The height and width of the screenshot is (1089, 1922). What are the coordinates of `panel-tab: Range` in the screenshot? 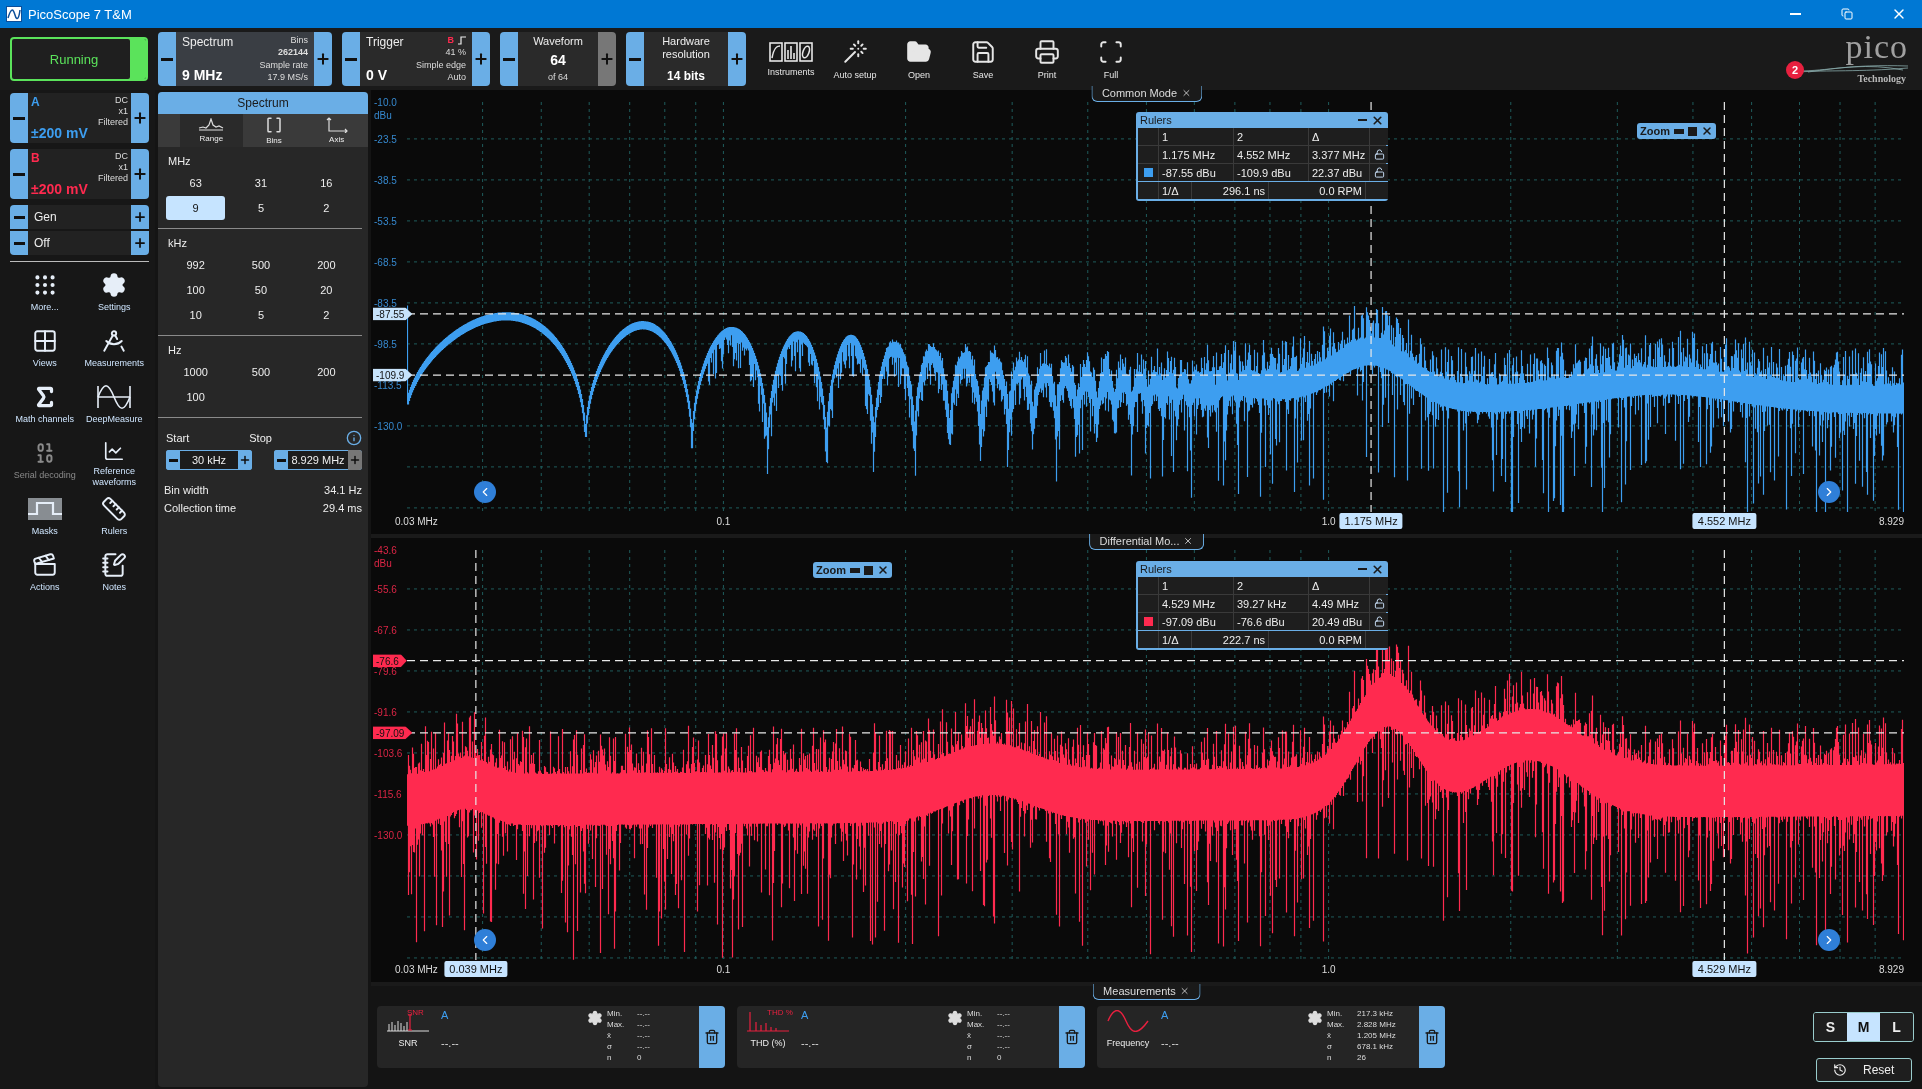 It's located at (211, 130).